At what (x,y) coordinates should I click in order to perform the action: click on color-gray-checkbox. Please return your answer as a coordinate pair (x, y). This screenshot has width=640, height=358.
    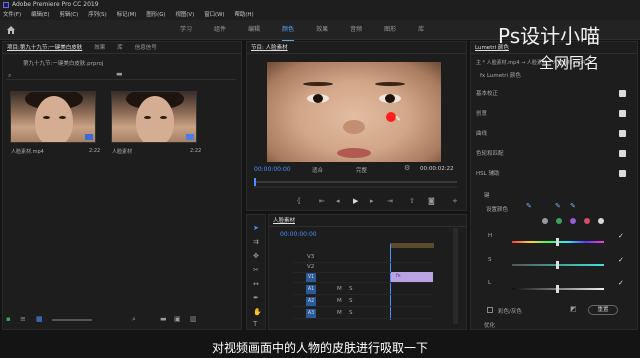
    Looking at the image, I should click on (490, 310).